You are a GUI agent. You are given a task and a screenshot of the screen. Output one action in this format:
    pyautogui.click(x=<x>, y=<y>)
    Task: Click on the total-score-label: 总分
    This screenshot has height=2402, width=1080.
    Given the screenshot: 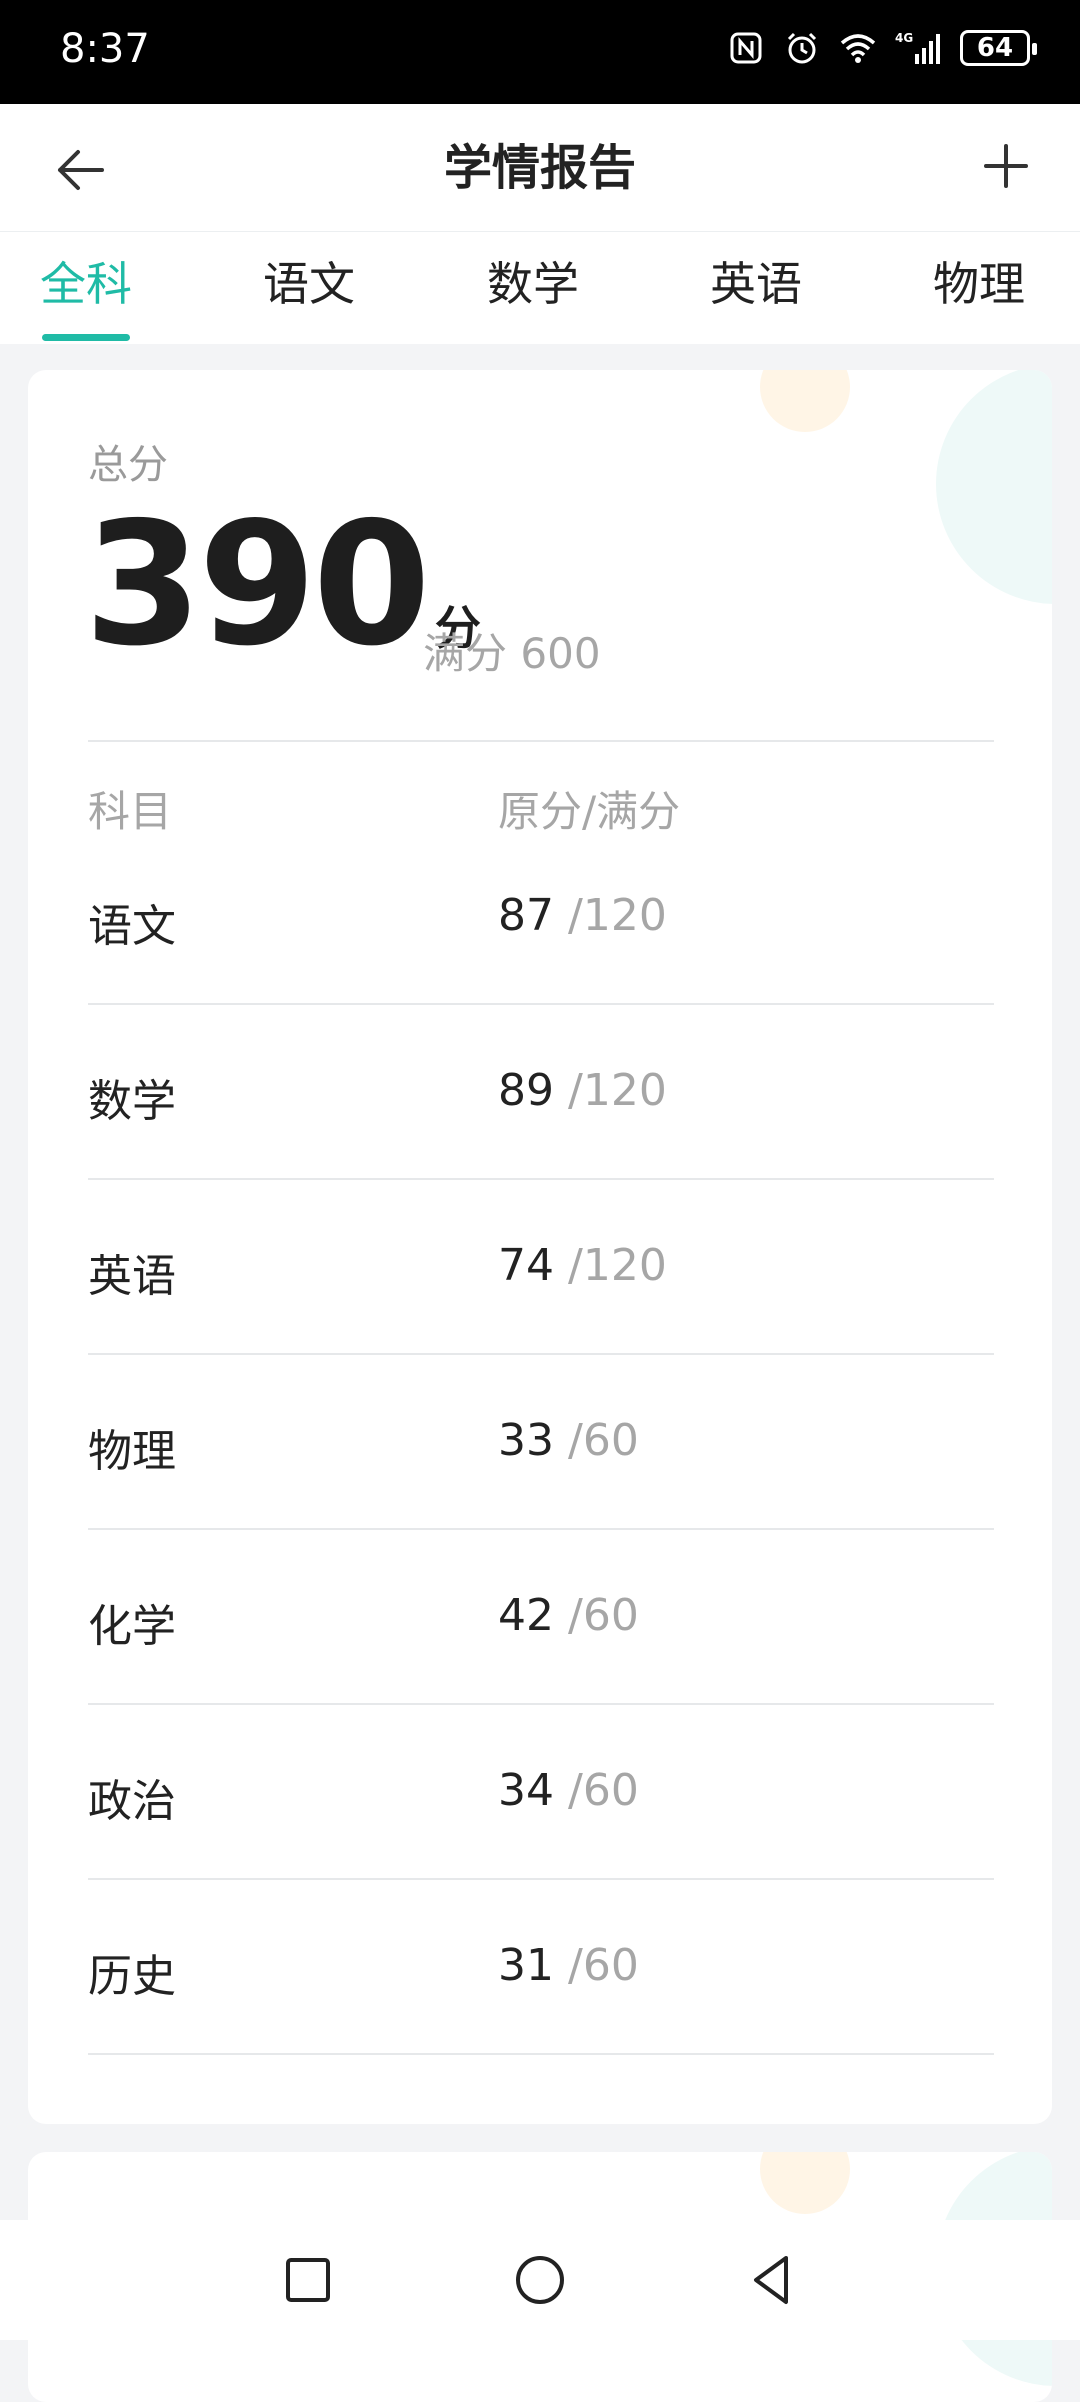 What is the action you would take?
    pyautogui.click(x=128, y=465)
    